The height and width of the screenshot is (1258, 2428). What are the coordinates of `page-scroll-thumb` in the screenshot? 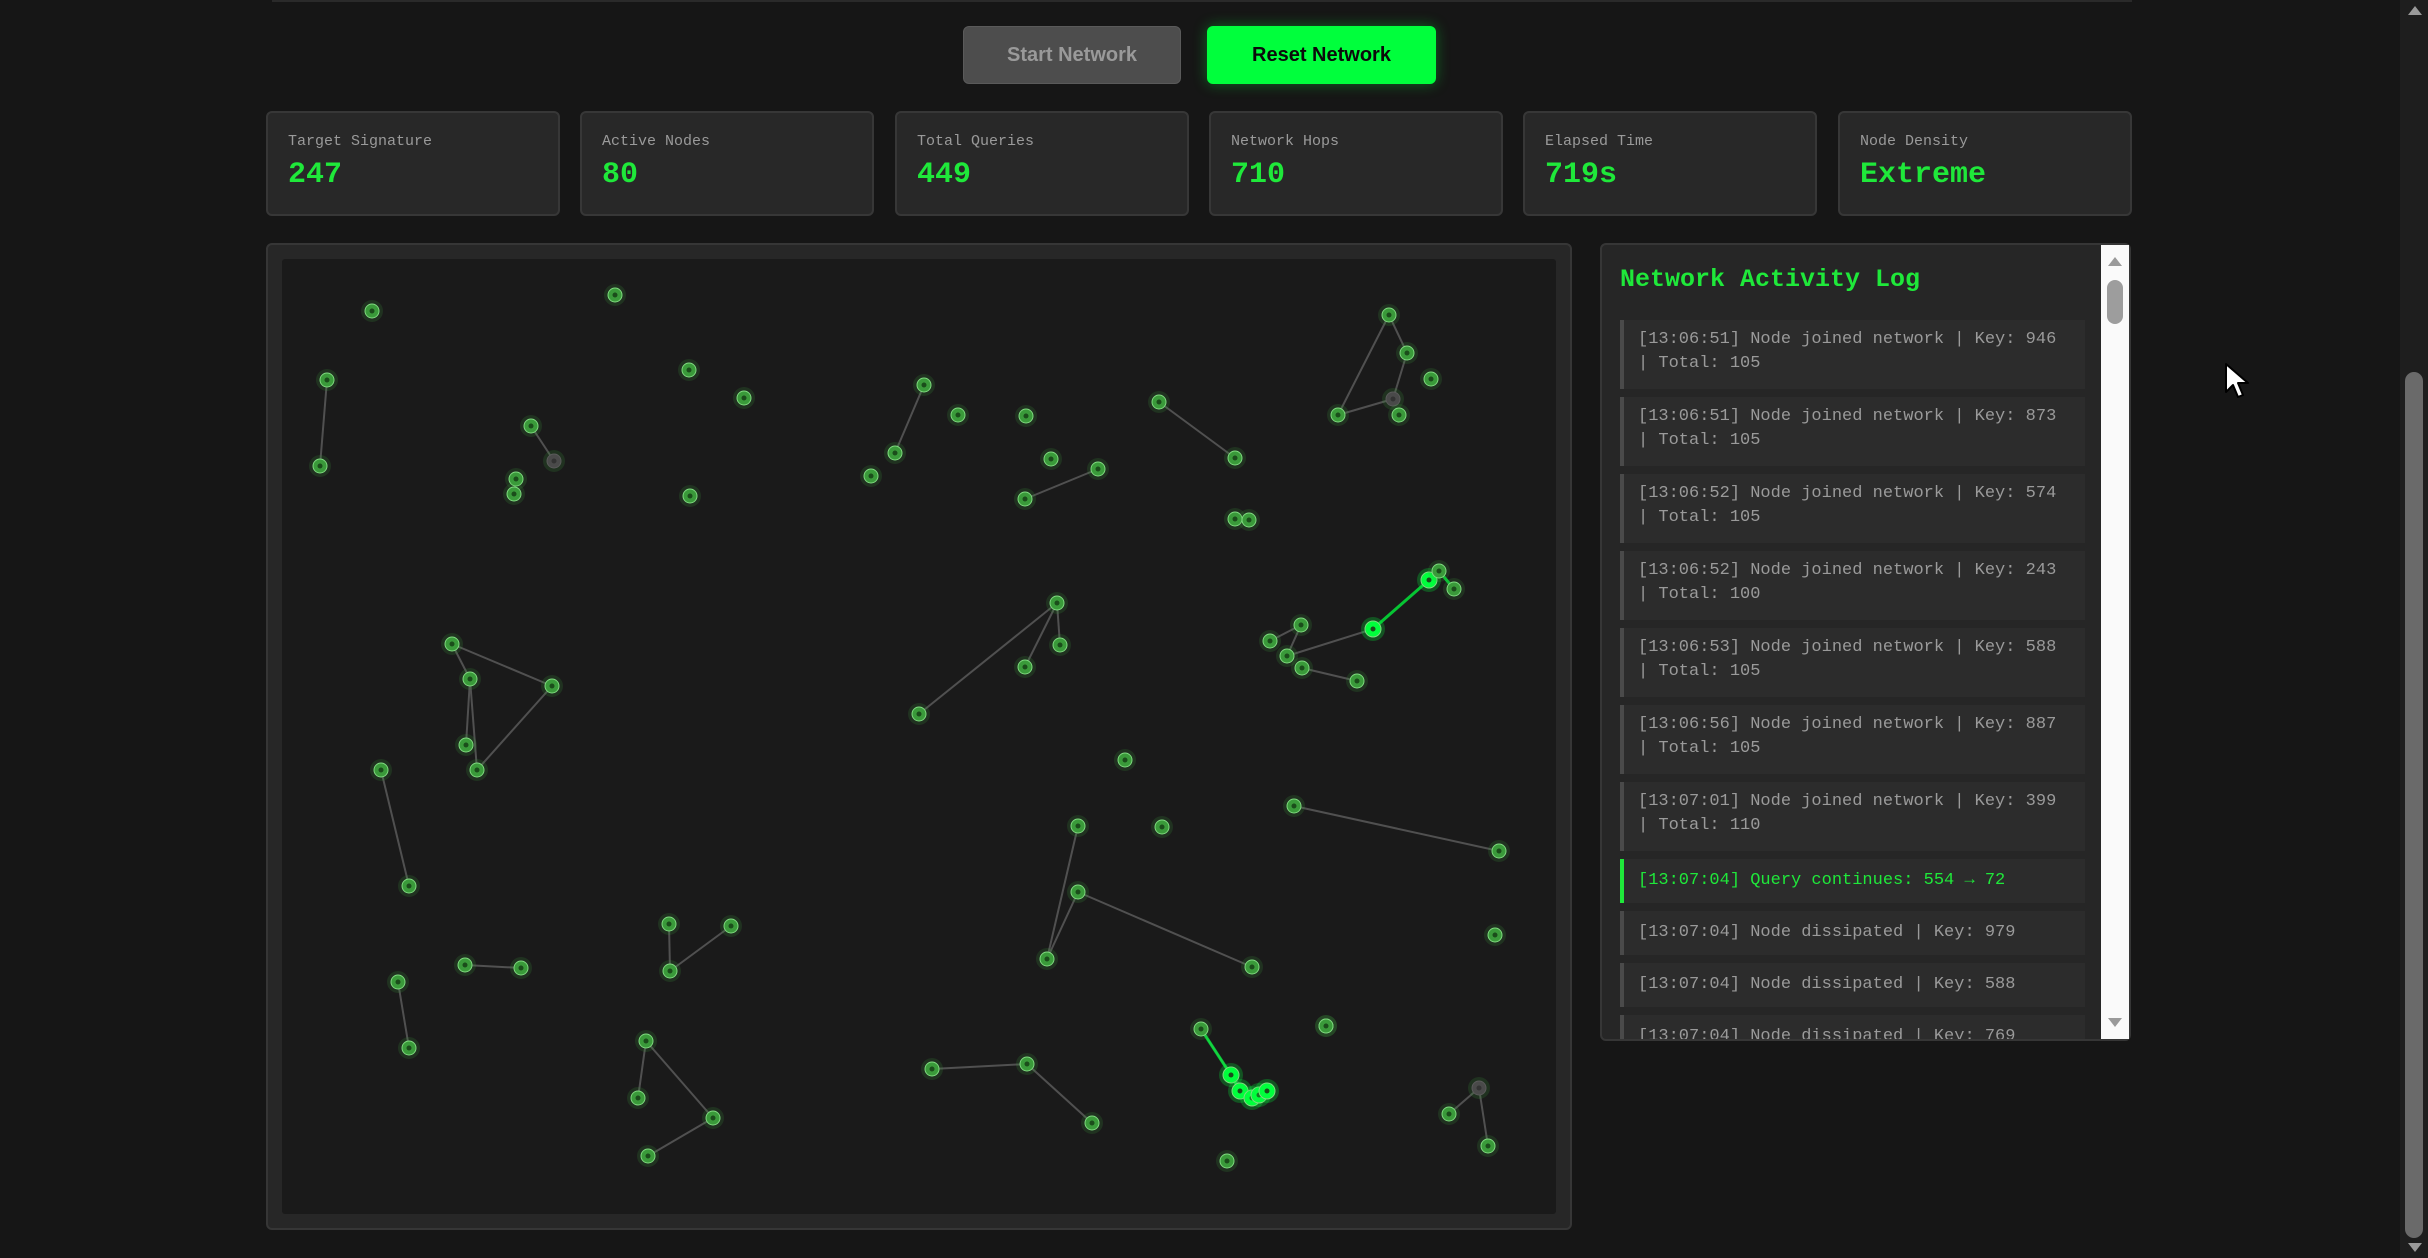 It's located at (2414, 805).